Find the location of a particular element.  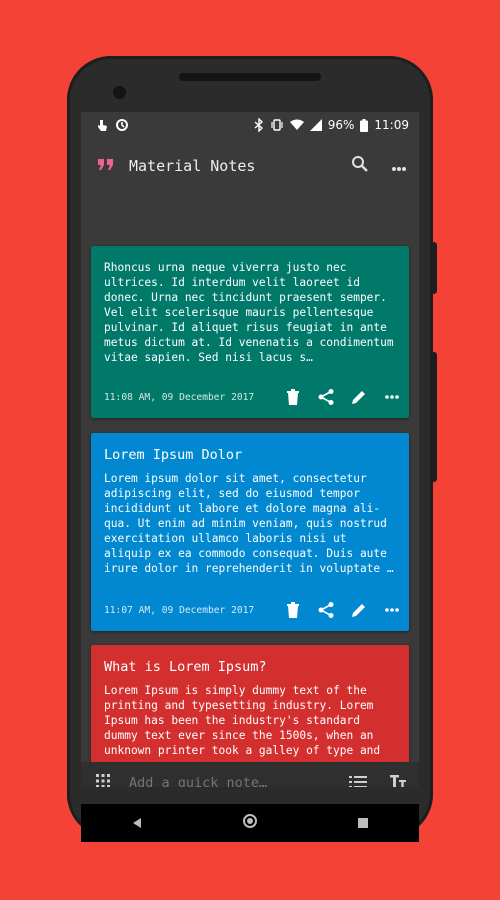

back-icon is located at coordinates (137, 823).